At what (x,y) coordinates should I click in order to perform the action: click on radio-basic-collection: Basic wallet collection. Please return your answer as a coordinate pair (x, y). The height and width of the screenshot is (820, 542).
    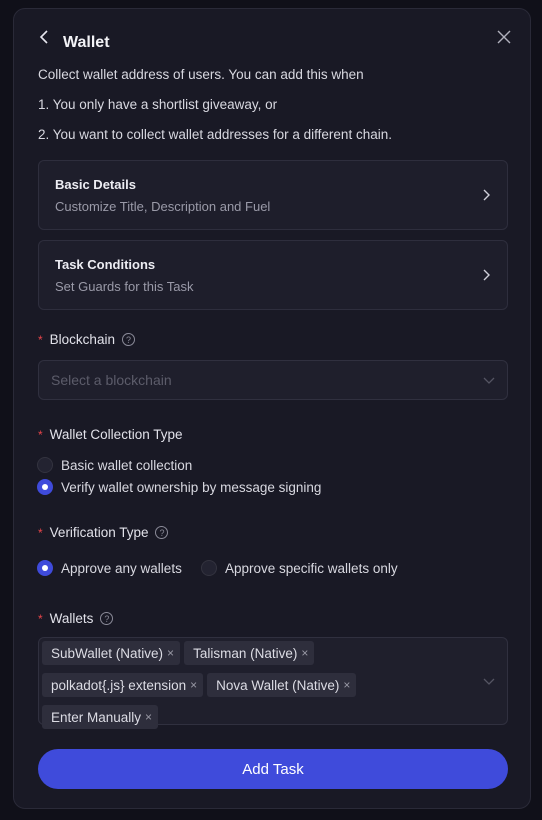
    Looking at the image, I should click on (114, 465).